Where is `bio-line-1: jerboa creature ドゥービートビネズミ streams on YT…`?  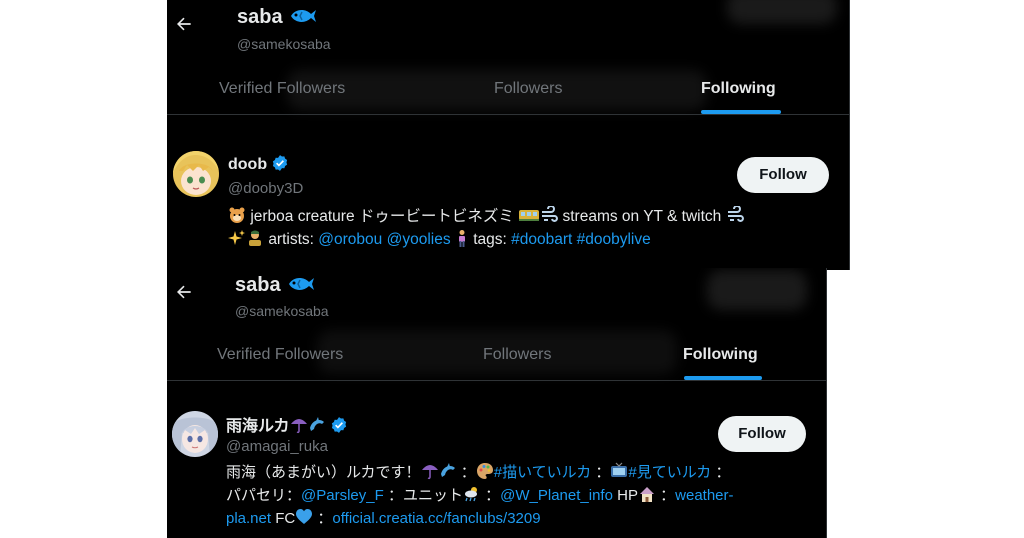
bio-line-1: jerboa creature ドゥービートビネズミ streams on YT… is located at coordinates (486, 216).